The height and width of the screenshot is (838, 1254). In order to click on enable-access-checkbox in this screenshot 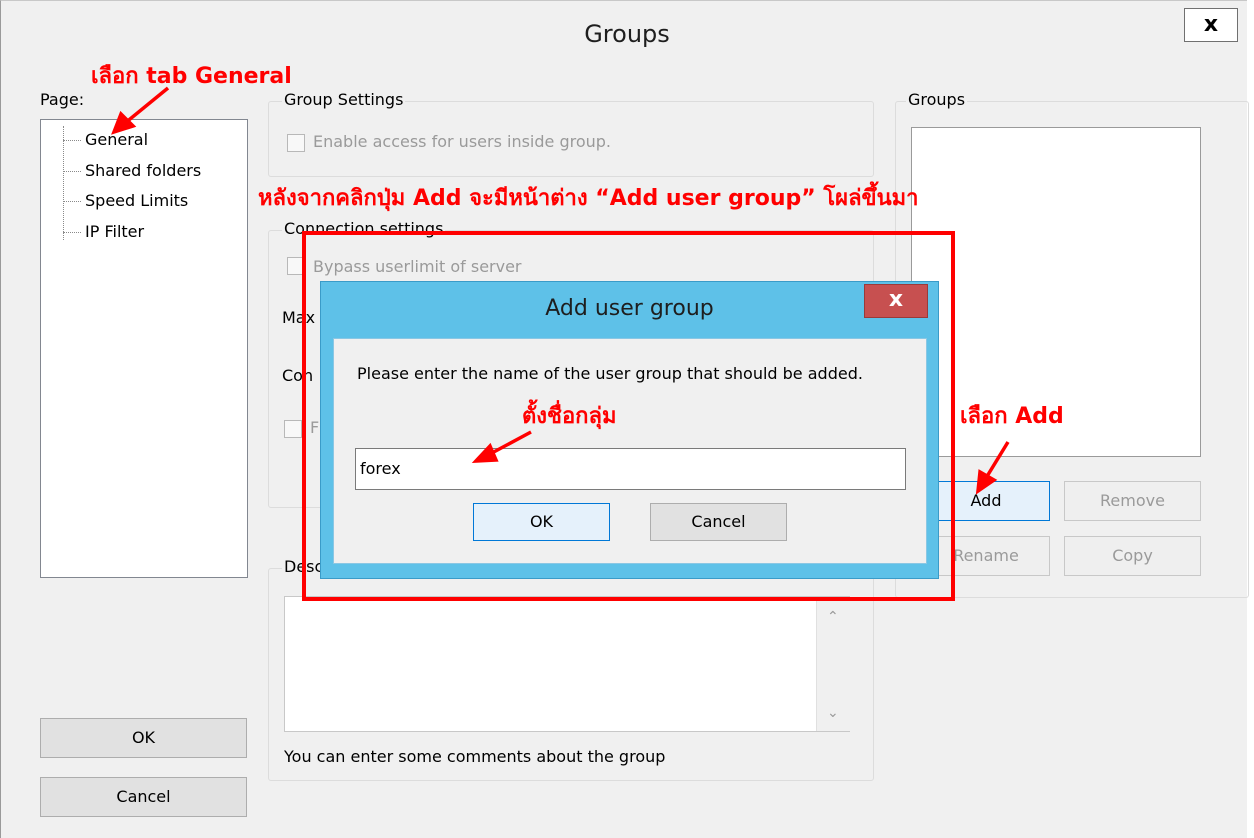, I will do `click(296, 143)`.